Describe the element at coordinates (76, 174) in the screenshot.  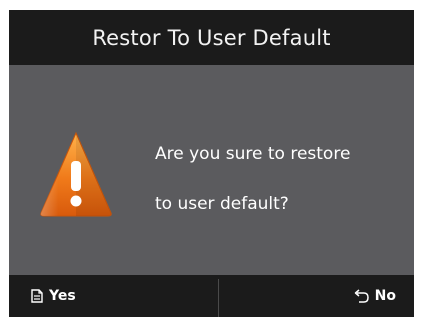
I see `warning-icon` at that location.